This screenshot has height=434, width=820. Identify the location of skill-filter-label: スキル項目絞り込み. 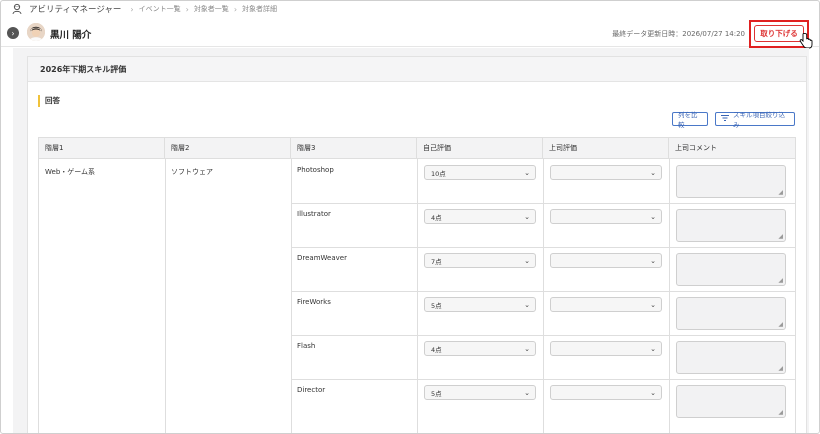
(759, 120).